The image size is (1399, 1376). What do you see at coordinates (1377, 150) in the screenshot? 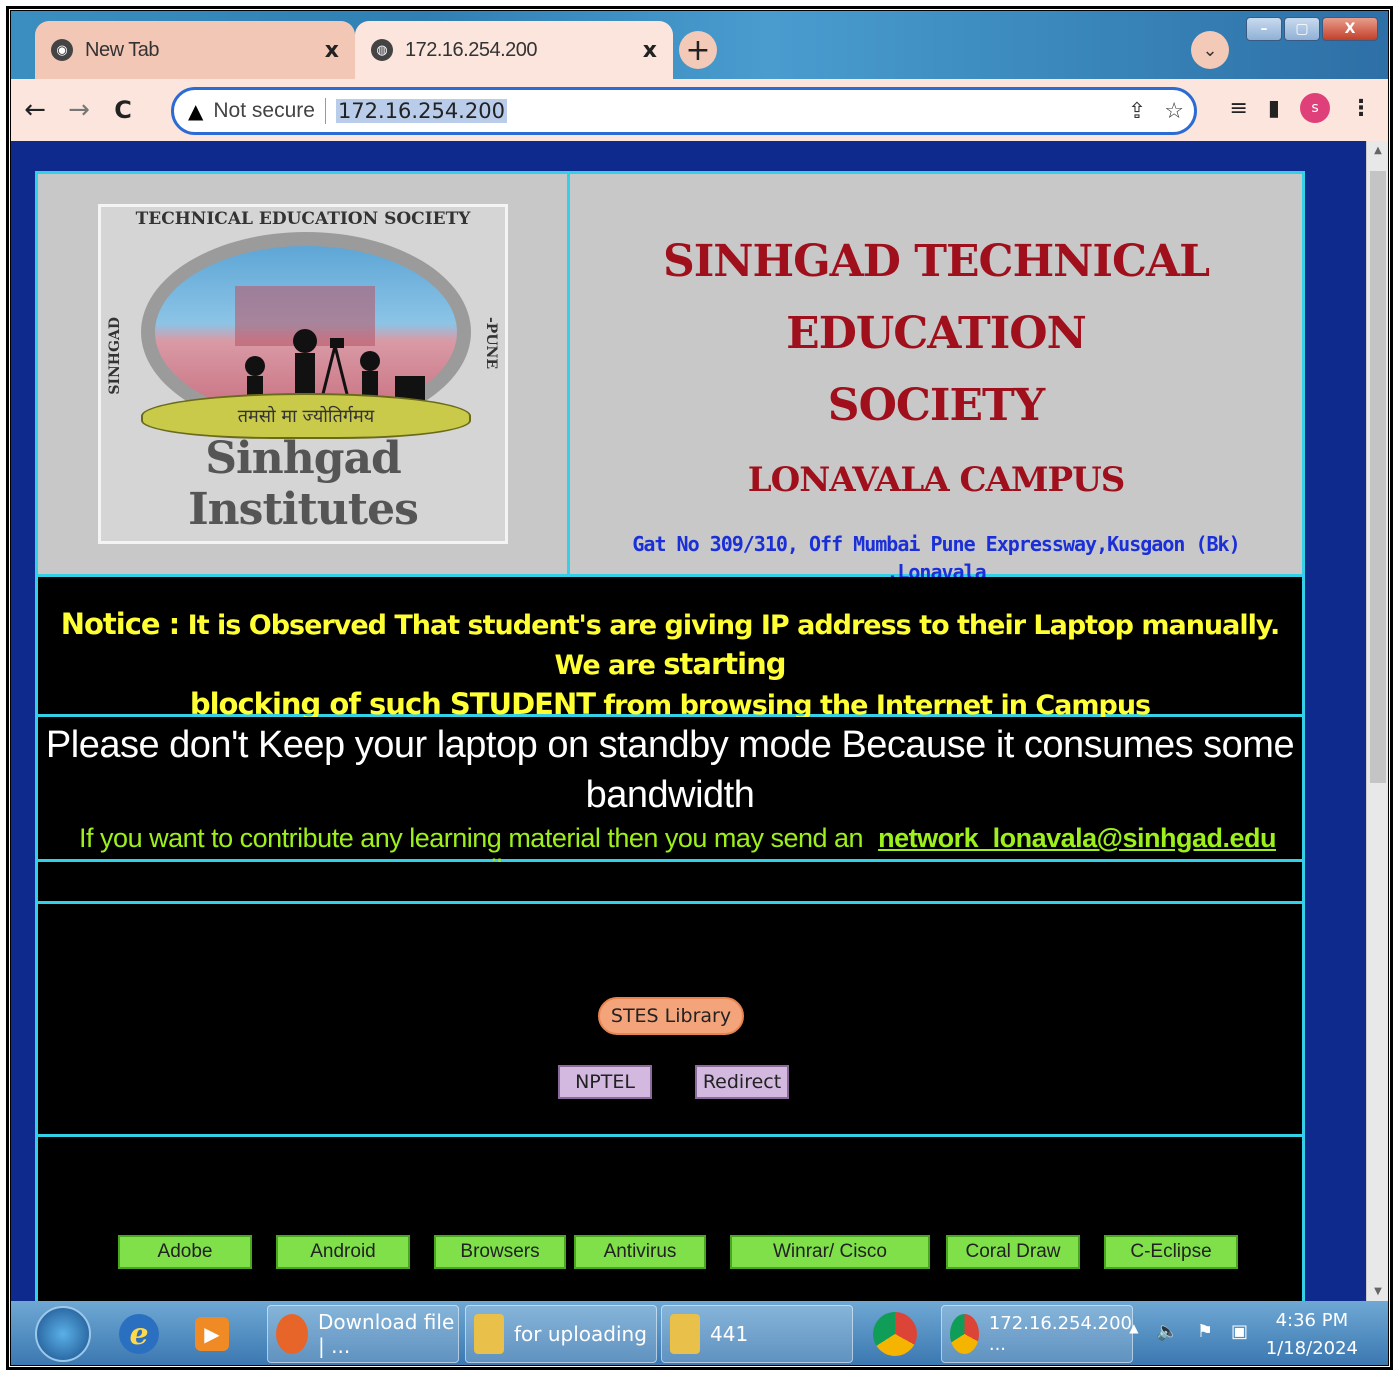
I see `scroll-up-icon: ▲` at bounding box center [1377, 150].